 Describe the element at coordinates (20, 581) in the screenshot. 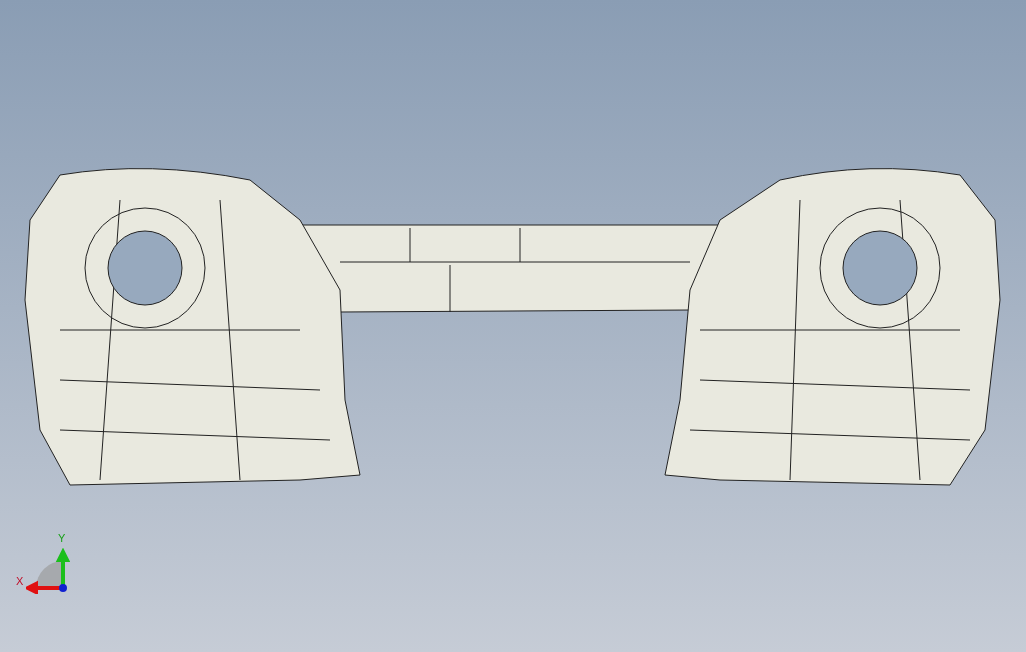

I see `x-axis-label: X` at that location.